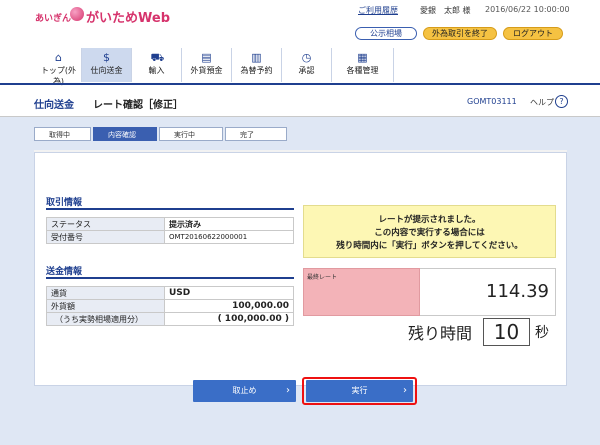  Describe the element at coordinates (429, 220) in the screenshot. I see `notice-line: レートが提示されました。` at that location.